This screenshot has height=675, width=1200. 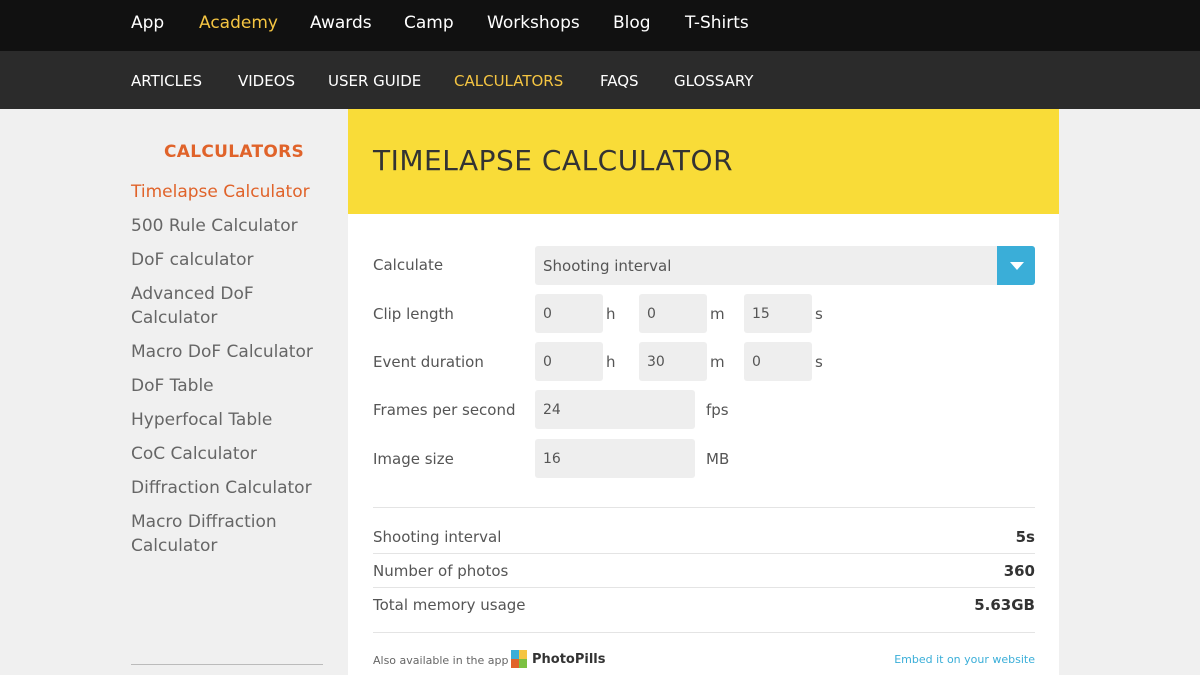 What do you see at coordinates (441, 660) in the screenshot?
I see `app-availability-note: Also available in the app` at bounding box center [441, 660].